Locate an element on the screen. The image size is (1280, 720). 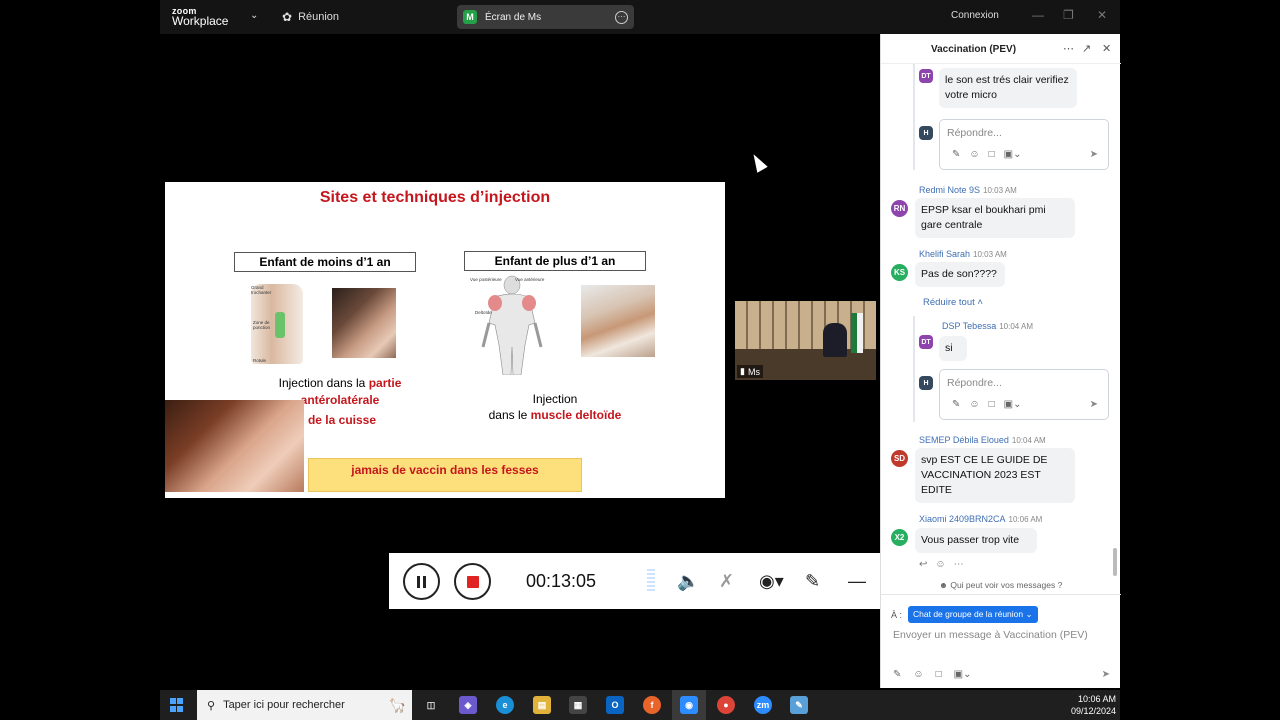
task-view-icon: ◫ is located at coordinates (431, 705).